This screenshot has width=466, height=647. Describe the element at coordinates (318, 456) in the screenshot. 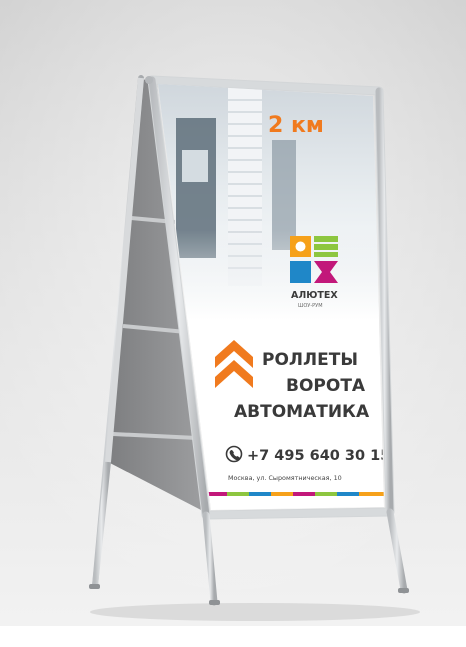

I see `poster-phone: +7 495 640 30 15` at that location.